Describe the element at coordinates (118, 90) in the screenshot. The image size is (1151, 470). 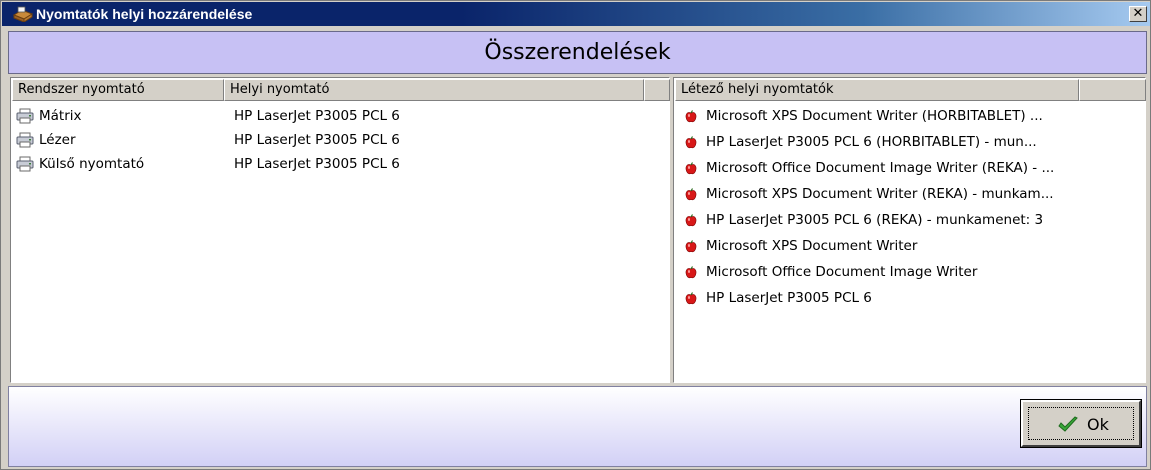
I see `column-header-system-printer: Rendszer nyomtató` at that location.